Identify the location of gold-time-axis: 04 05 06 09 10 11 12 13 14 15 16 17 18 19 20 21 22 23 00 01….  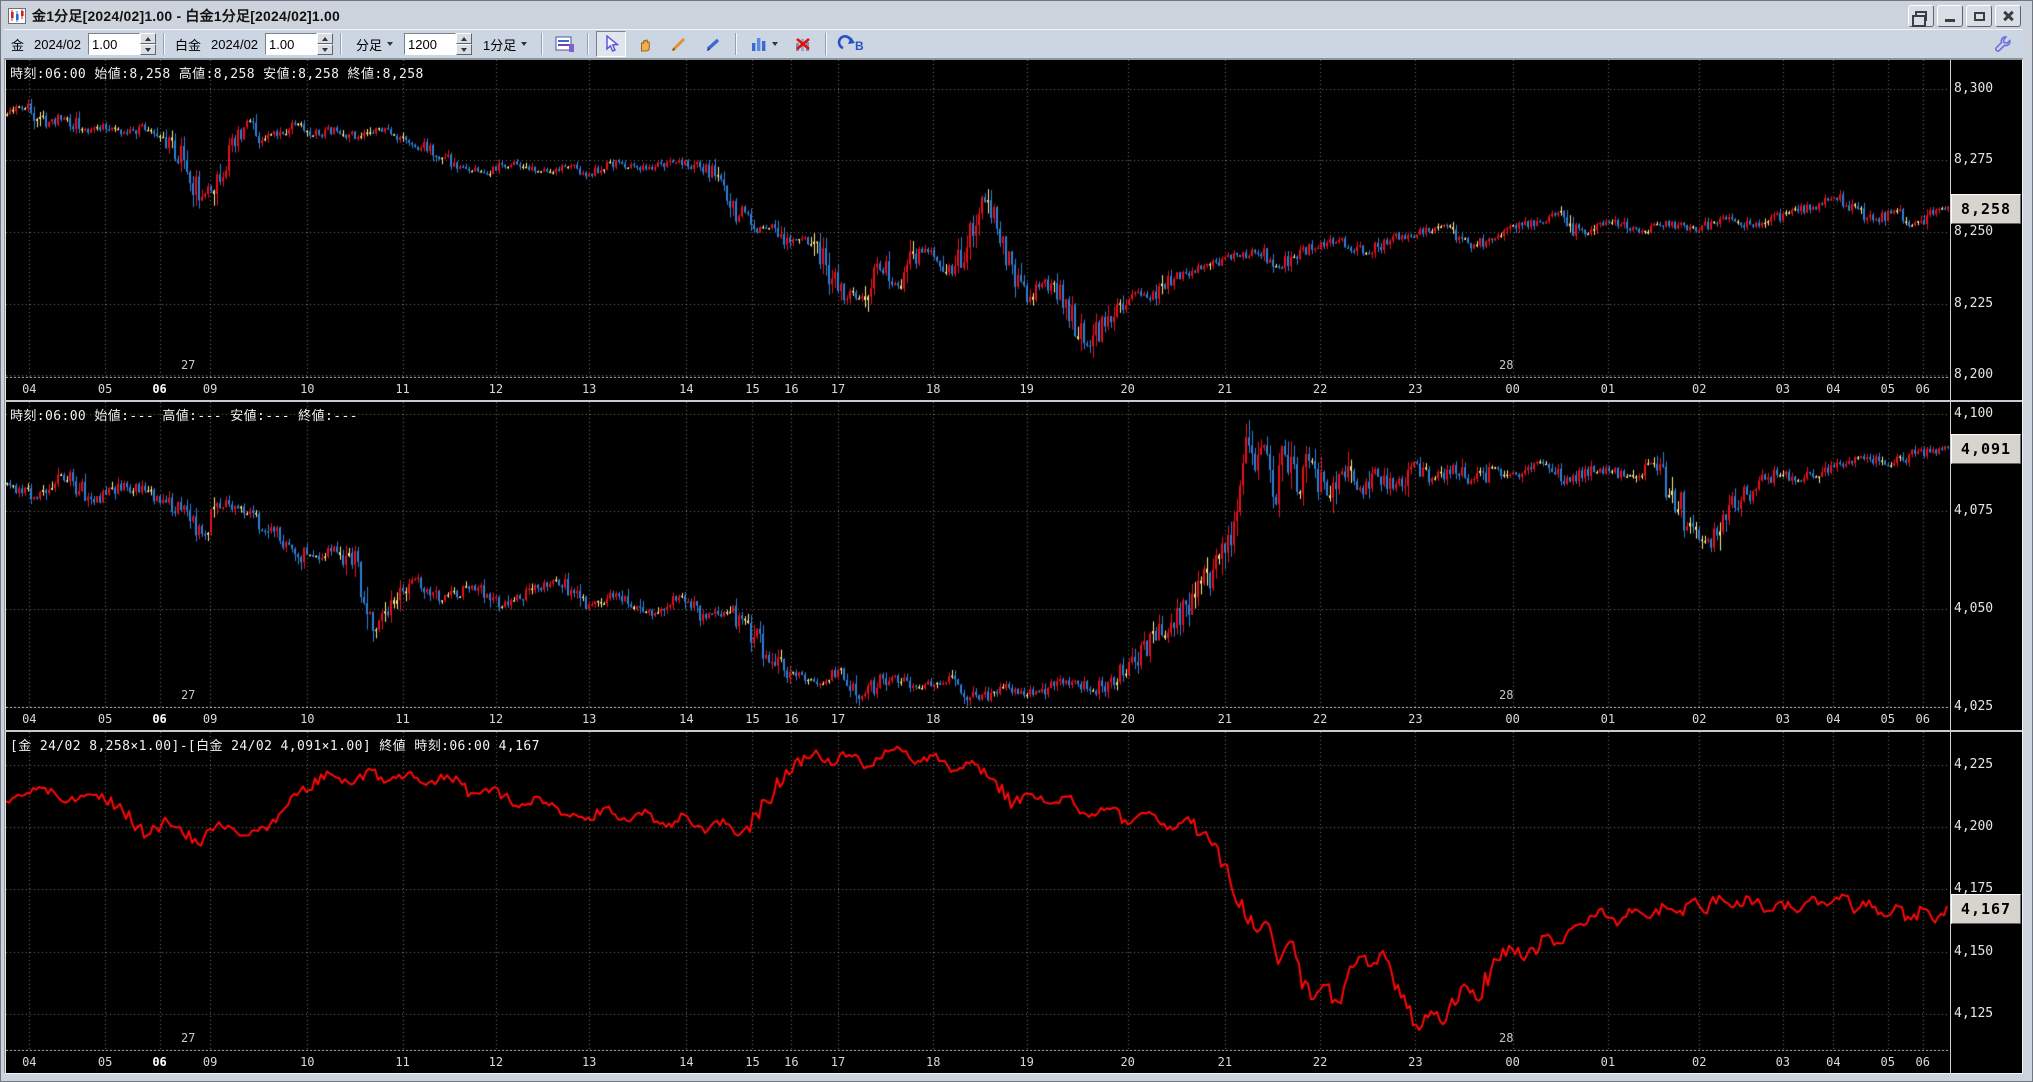
(978, 389).